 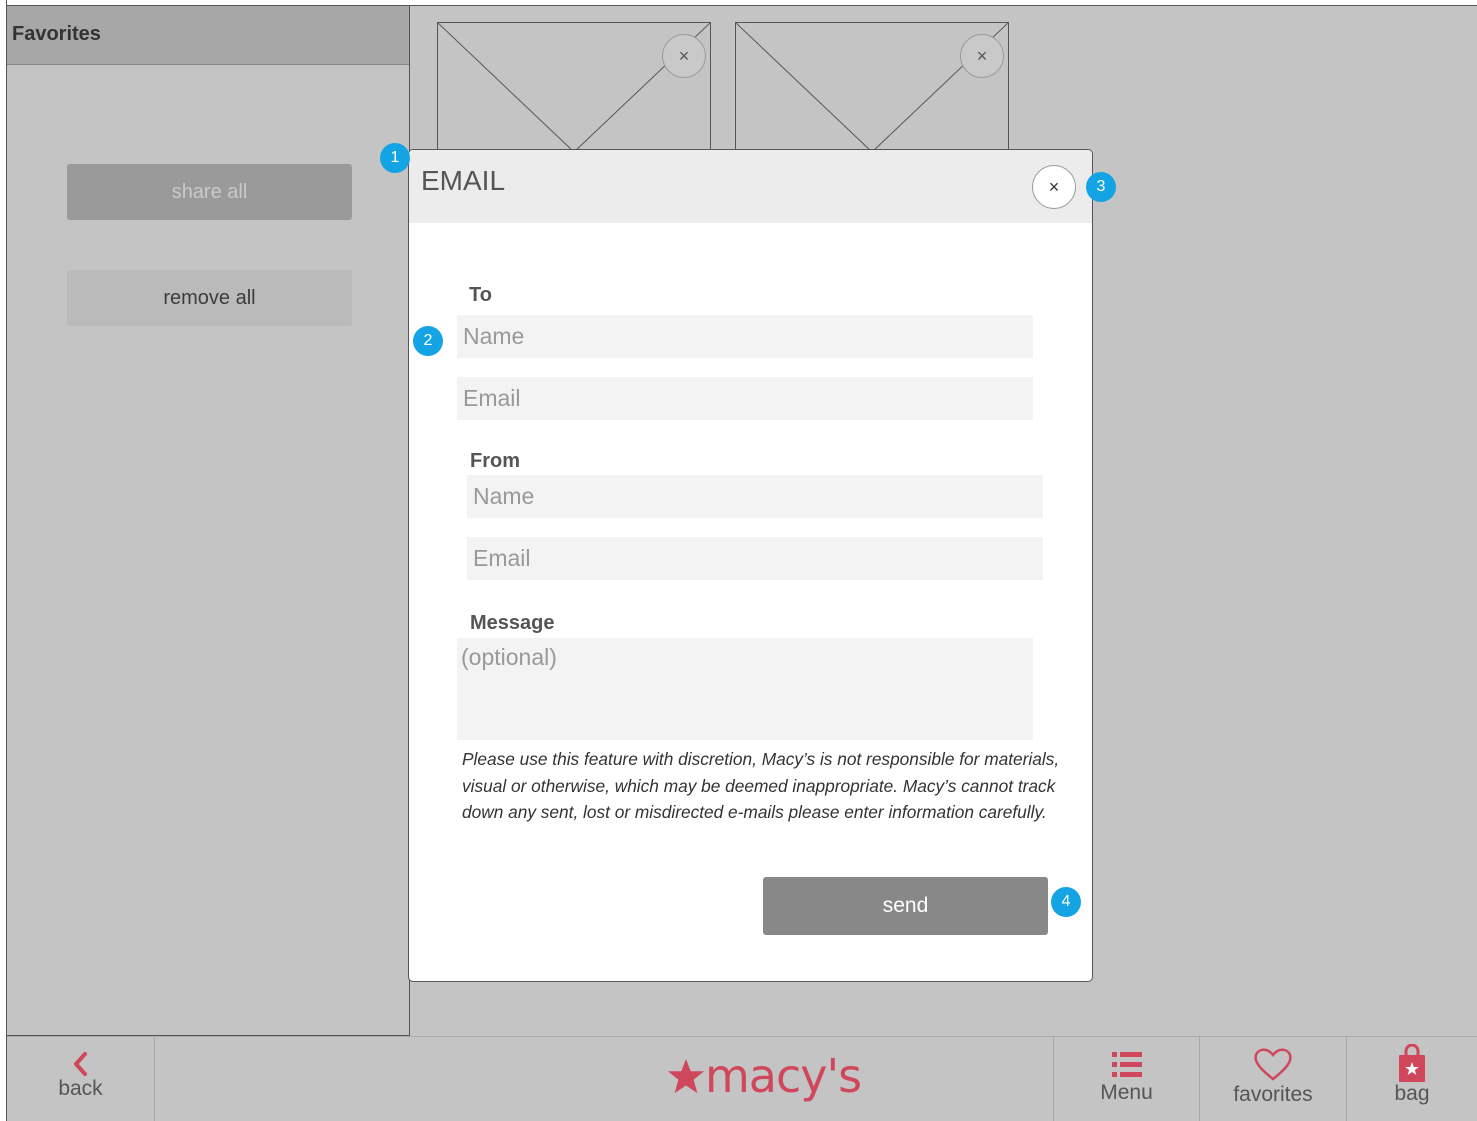 I want to click on to-label: To, so click(x=480, y=295).